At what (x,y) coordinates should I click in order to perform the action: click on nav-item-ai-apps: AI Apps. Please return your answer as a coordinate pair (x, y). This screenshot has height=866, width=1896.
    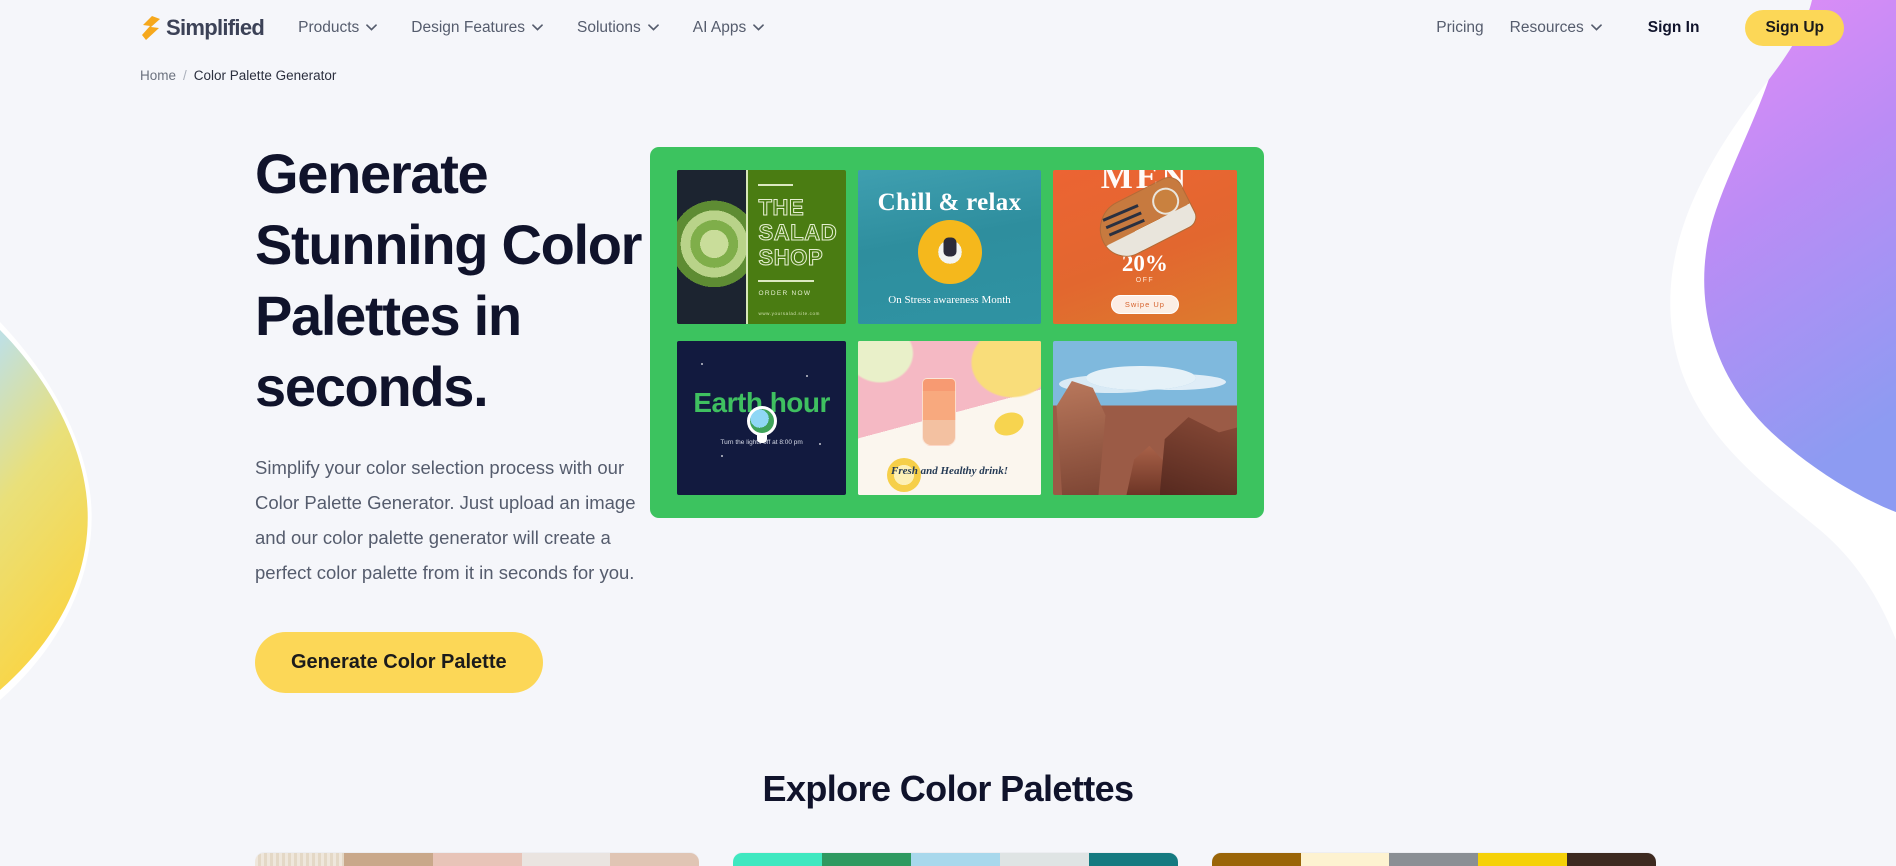
    Looking at the image, I should click on (728, 27).